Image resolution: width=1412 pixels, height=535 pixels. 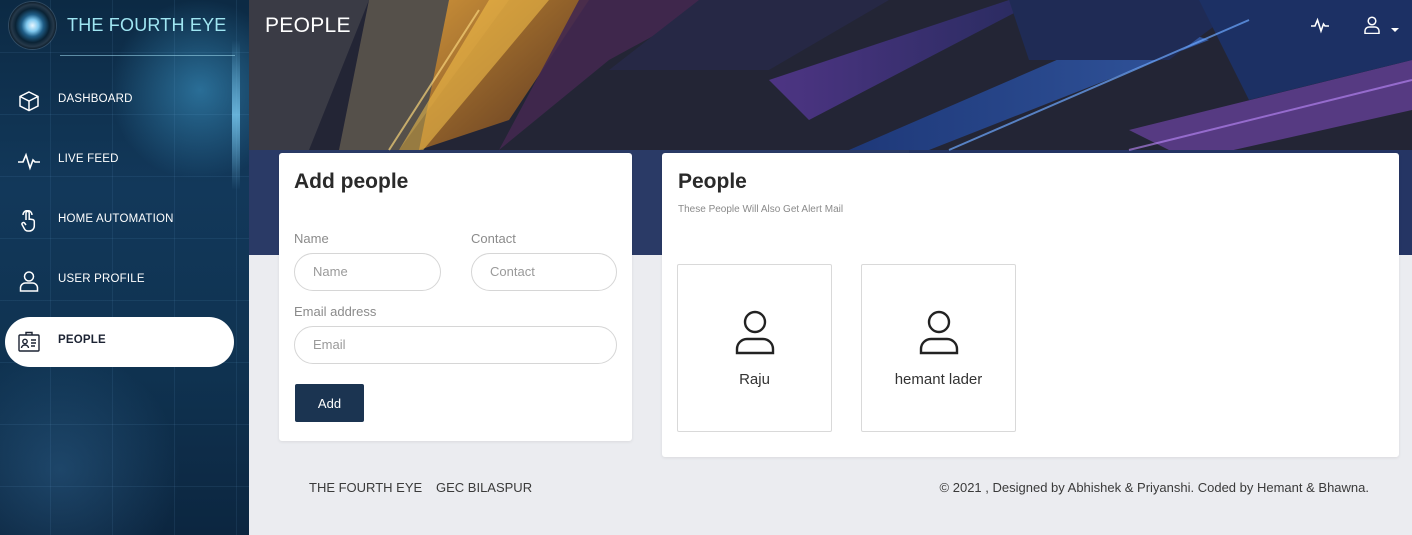 What do you see at coordinates (365, 487) in the screenshot?
I see `footer-link-the-fourth-eye: THE FOURTH EYE` at bounding box center [365, 487].